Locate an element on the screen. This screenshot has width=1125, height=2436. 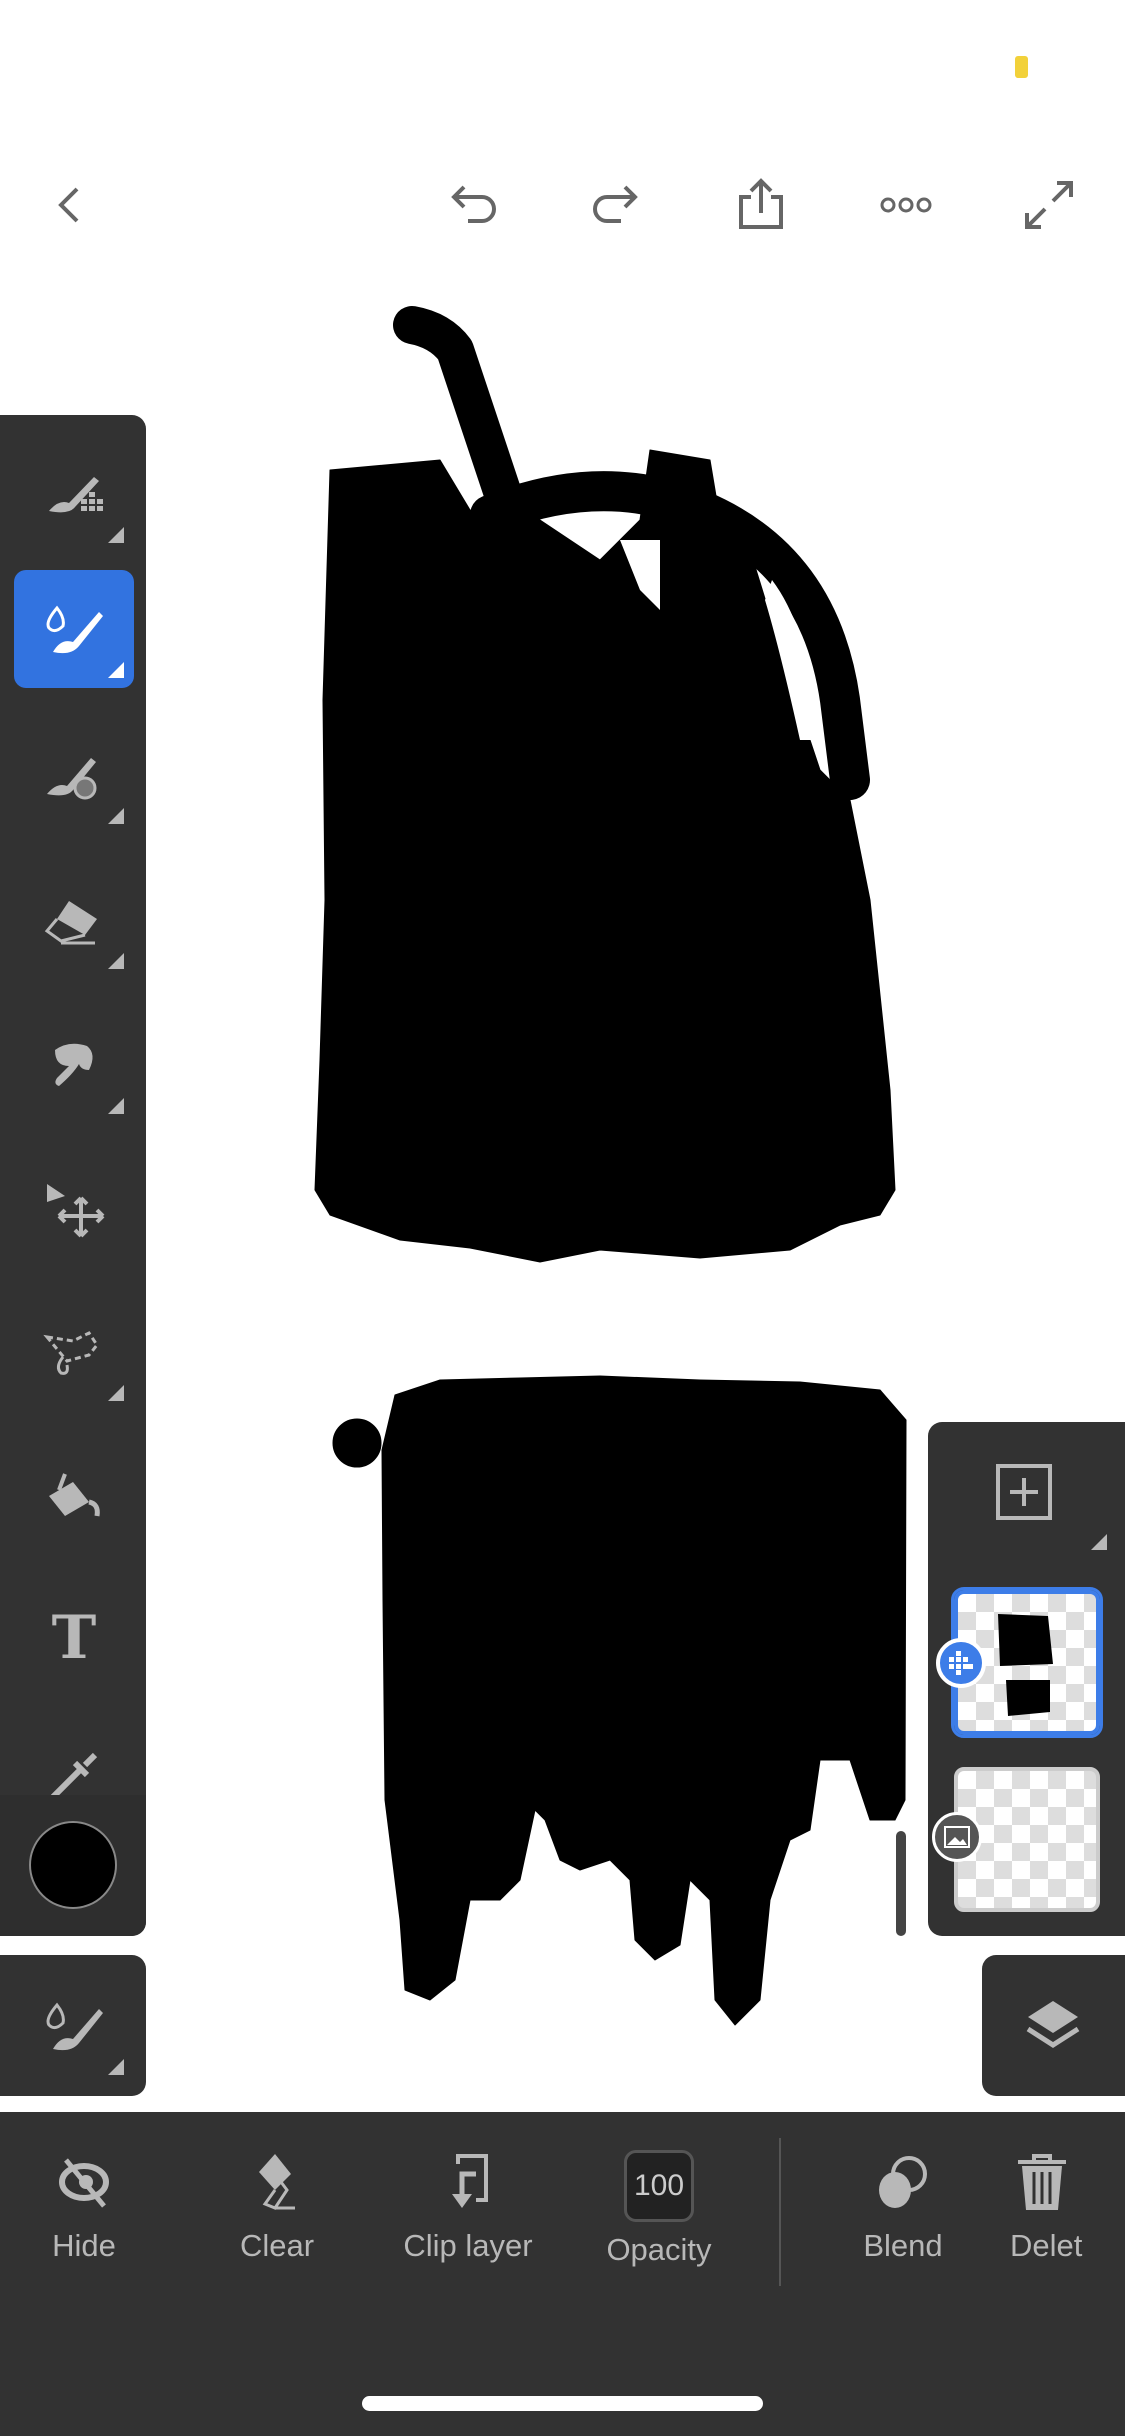
blend-label: Blend is located at coordinates (903, 2245).